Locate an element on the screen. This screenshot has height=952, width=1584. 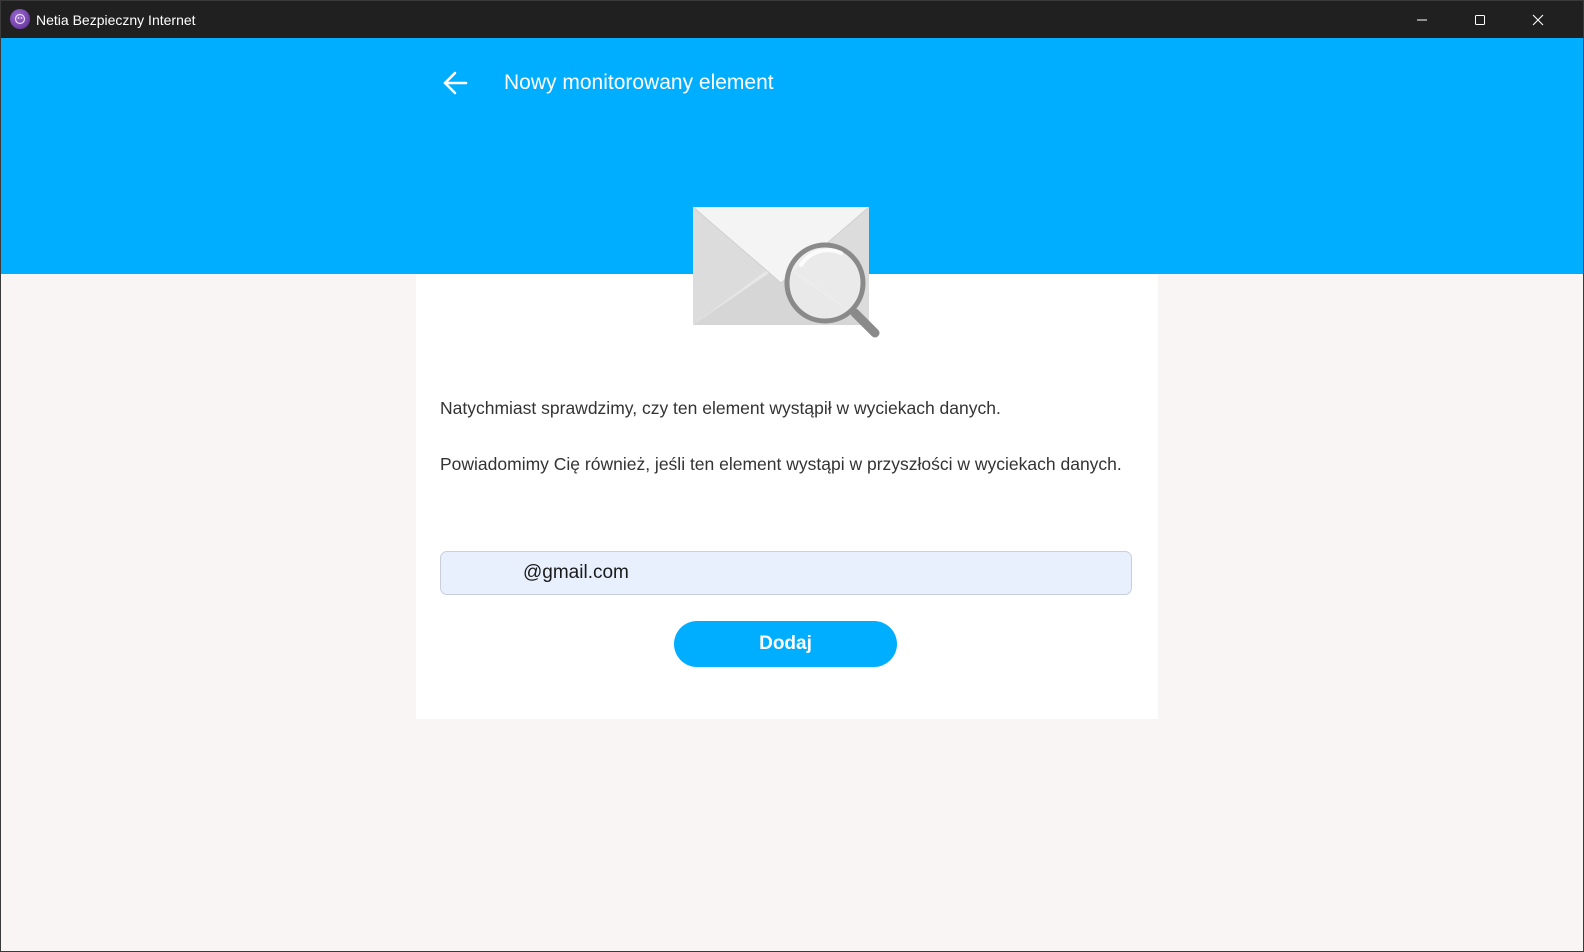
title-bar: Netia Bezpieczny Internet is located at coordinates (792, 19).